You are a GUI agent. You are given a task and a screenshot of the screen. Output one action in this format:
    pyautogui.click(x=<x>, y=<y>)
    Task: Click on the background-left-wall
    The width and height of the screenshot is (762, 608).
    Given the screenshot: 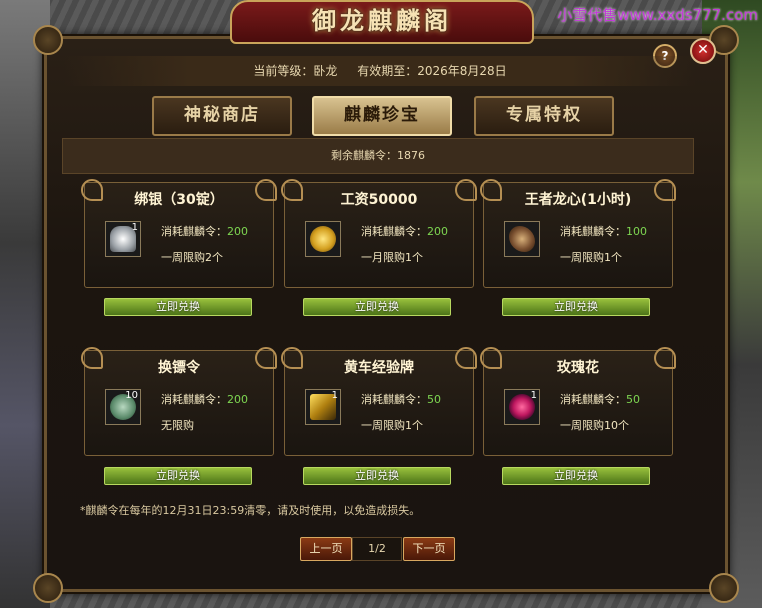 What is the action you would take?
    pyautogui.click(x=25, y=304)
    